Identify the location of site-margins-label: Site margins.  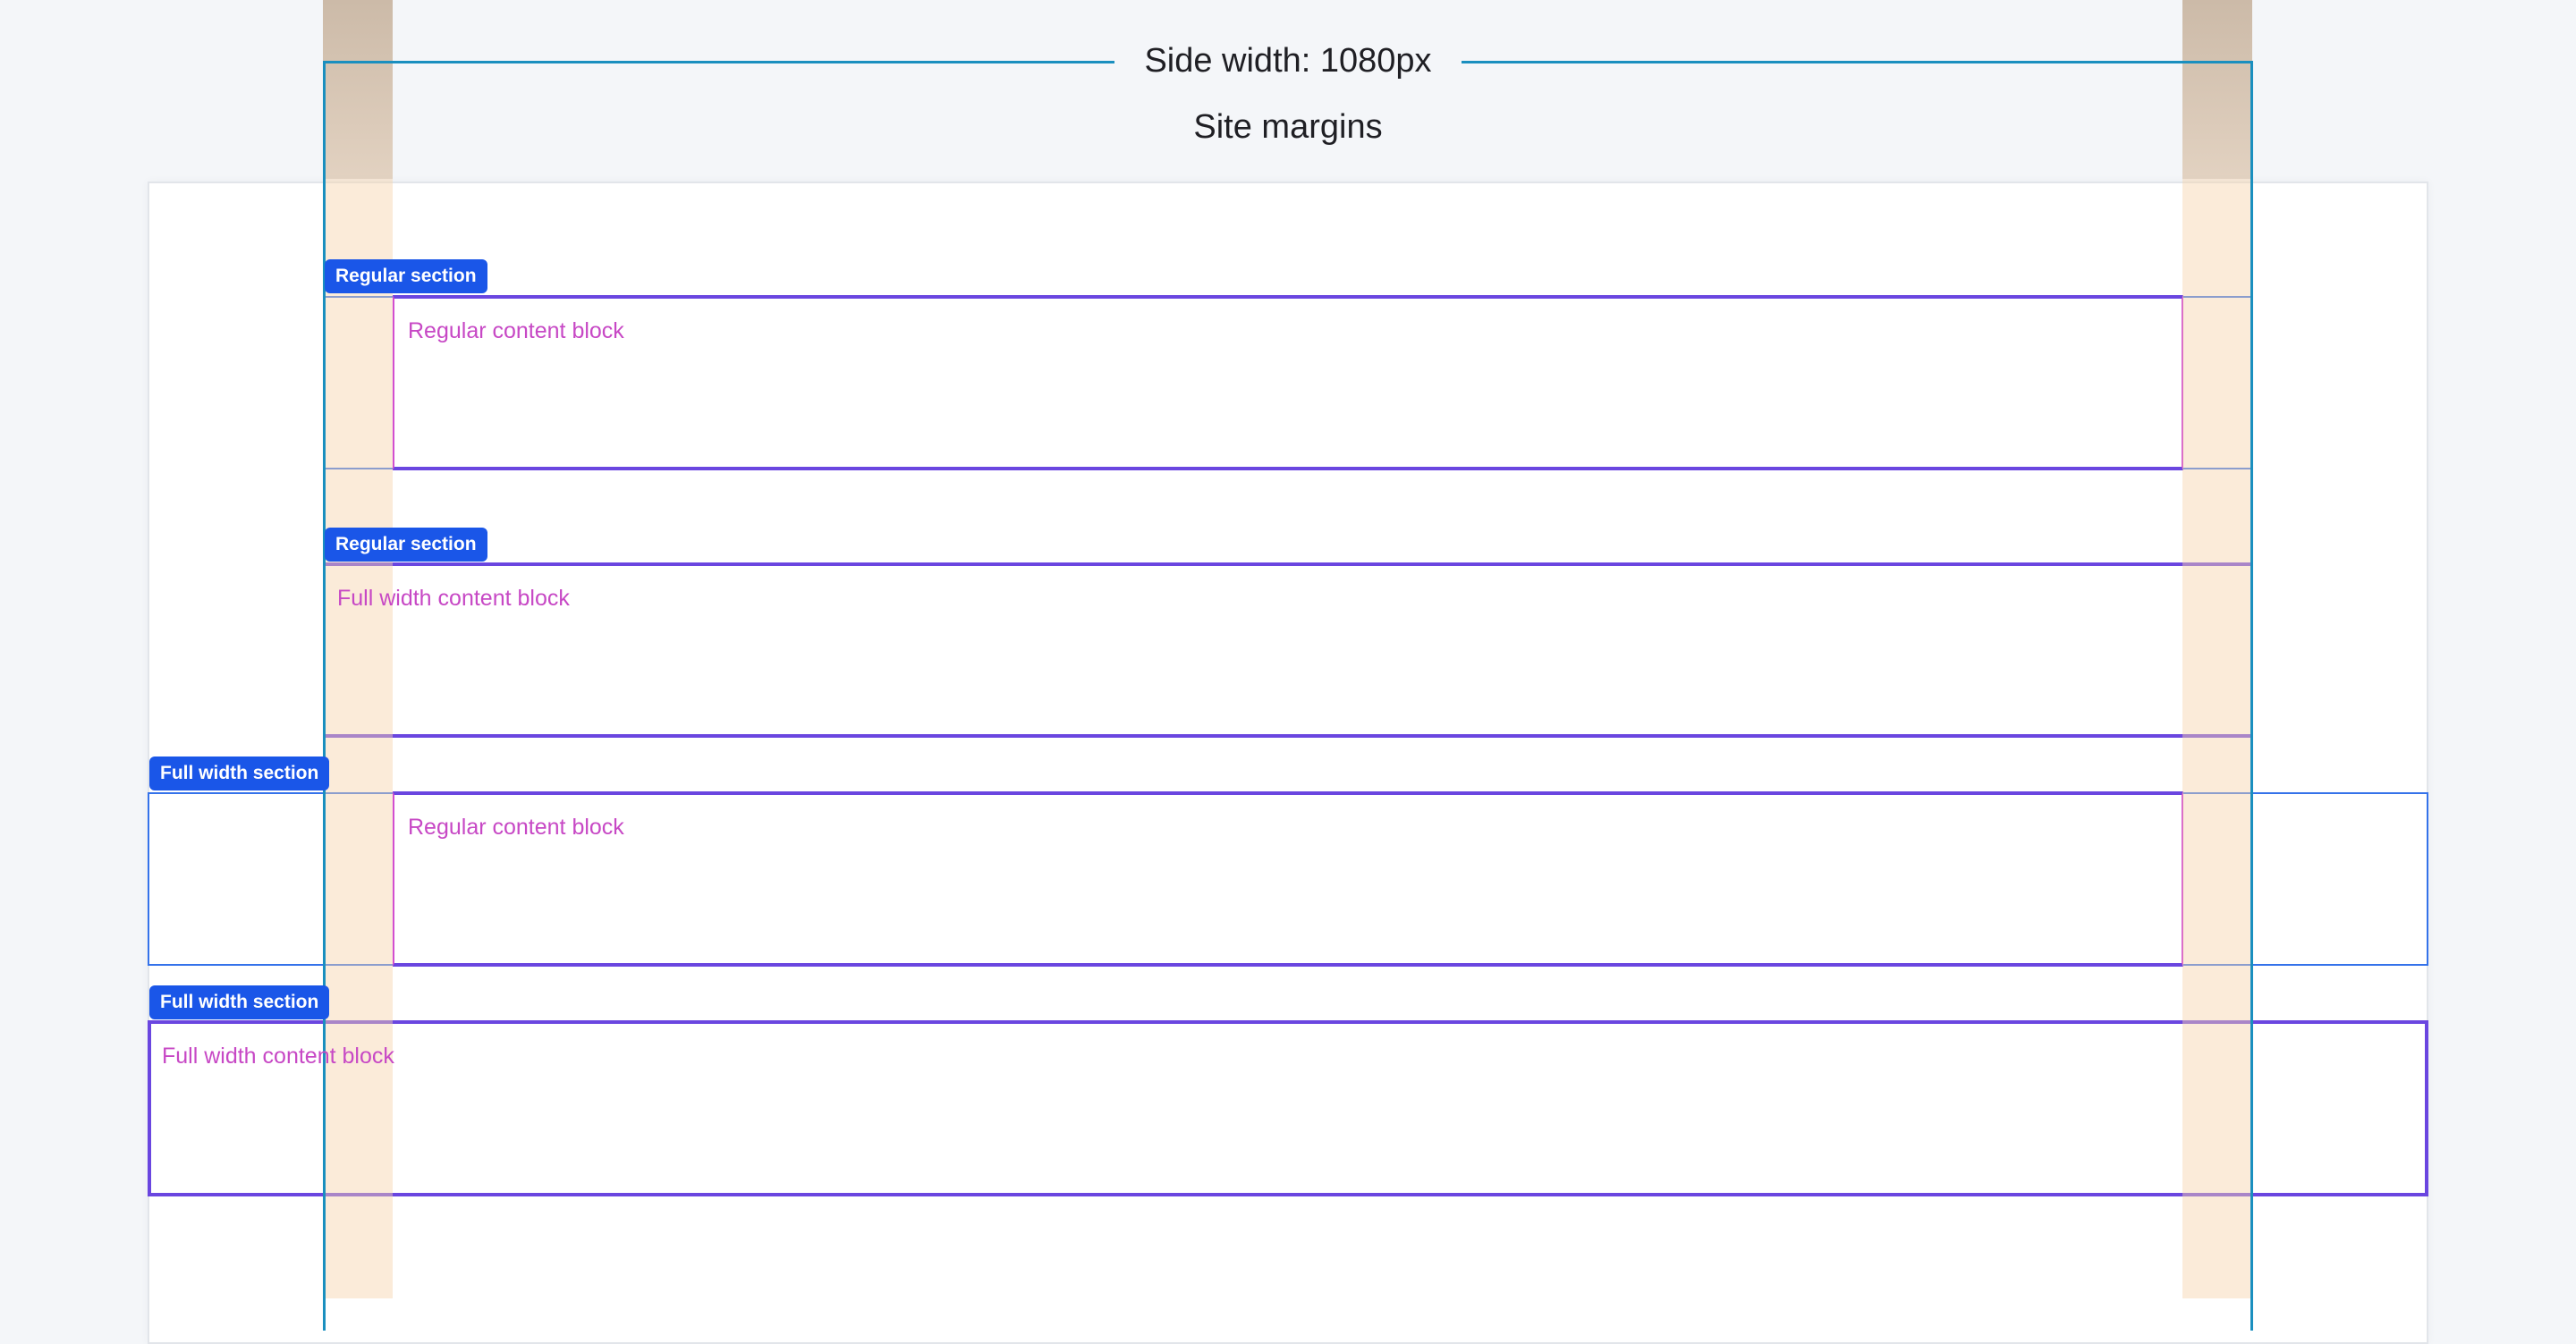
(1288, 127).